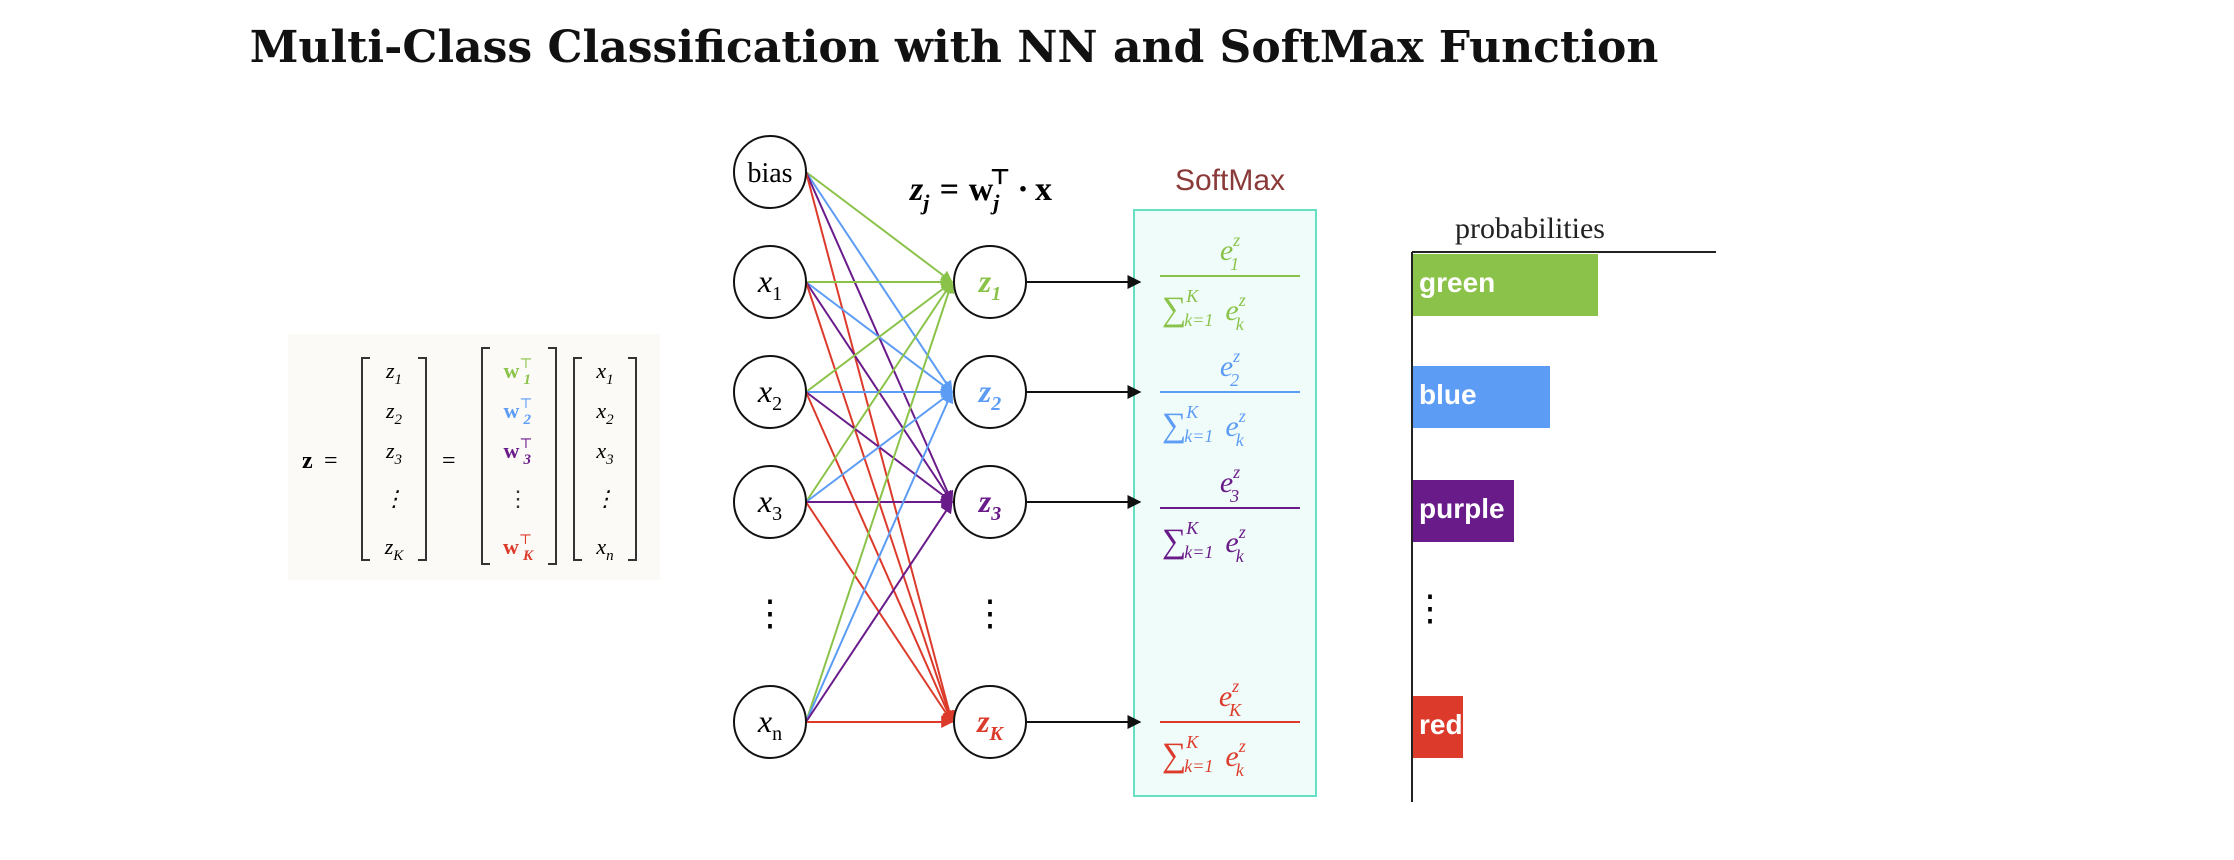 Image resolution: width=2234 pixels, height=860 pixels. I want to click on output-node: z3, so click(990, 502).